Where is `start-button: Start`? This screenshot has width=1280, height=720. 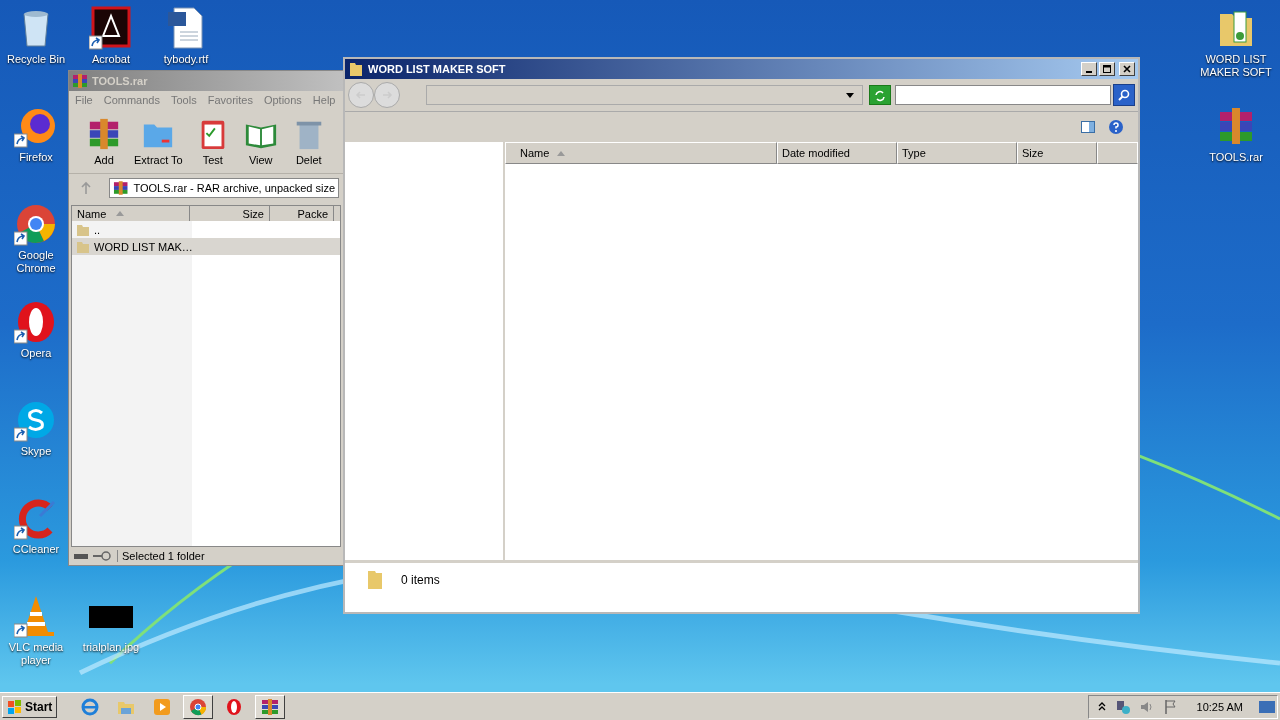 start-button: Start is located at coordinates (30, 706).